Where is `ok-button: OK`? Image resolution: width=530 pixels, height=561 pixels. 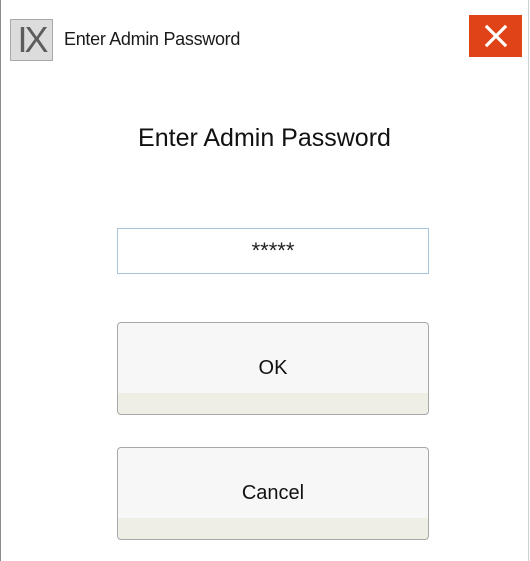 ok-button: OK is located at coordinates (273, 368).